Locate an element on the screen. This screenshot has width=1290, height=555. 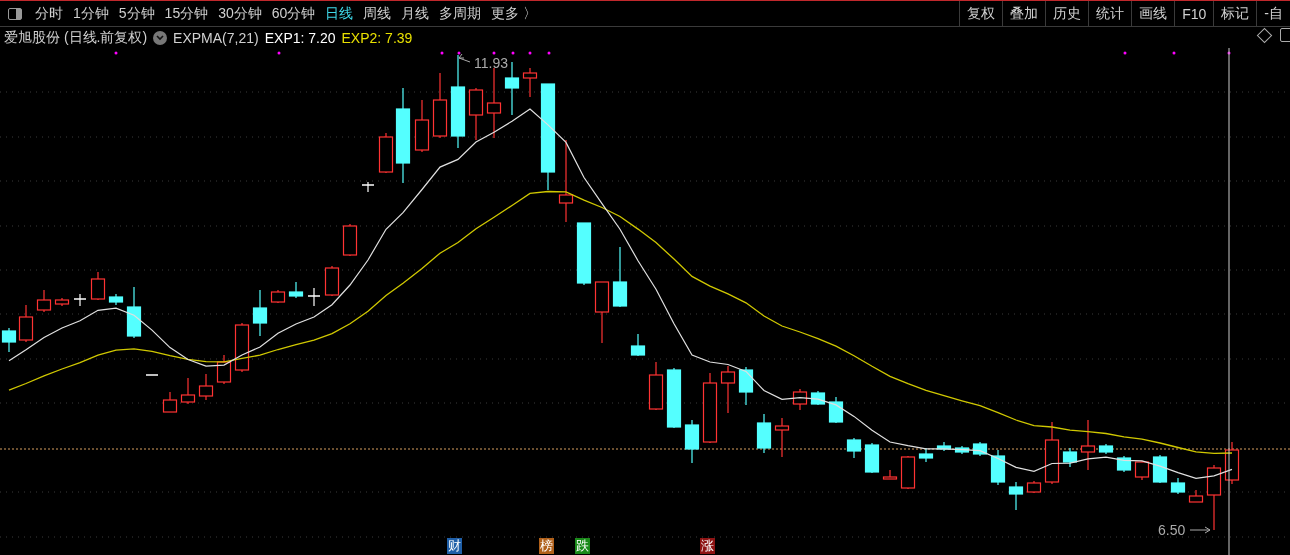
period-tab: 60分钟 is located at coordinates (293, 13).